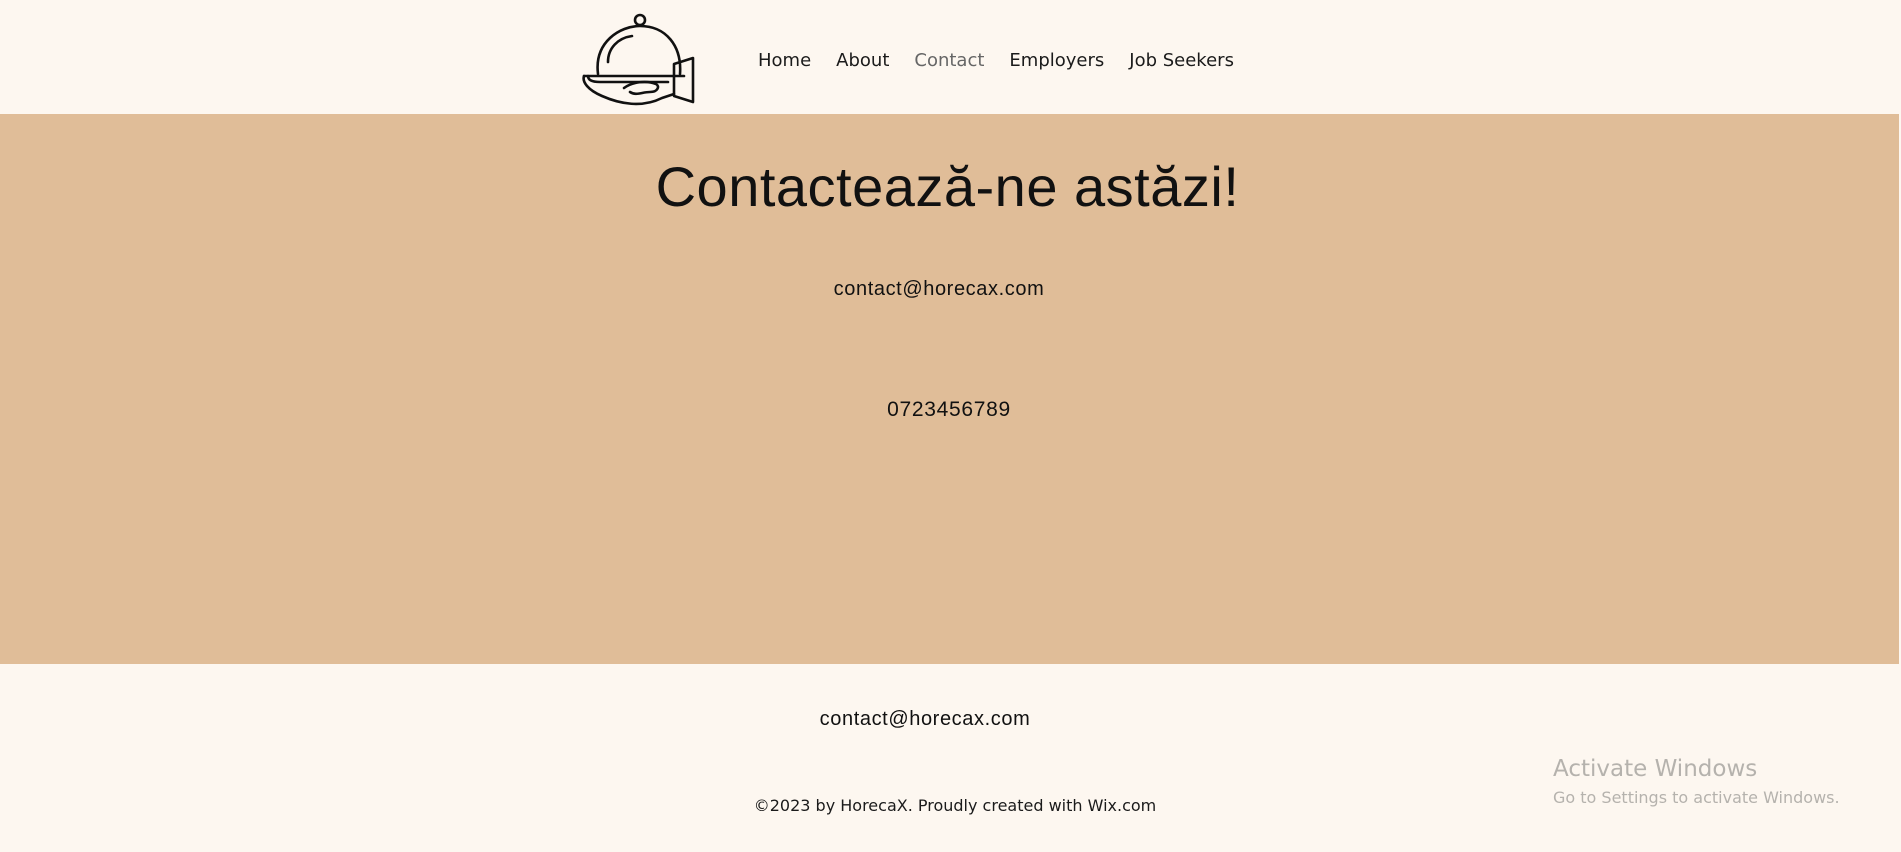 The height and width of the screenshot is (852, 1901). I want to click on hero-phone-number: 0723456789, so click(949, 409).